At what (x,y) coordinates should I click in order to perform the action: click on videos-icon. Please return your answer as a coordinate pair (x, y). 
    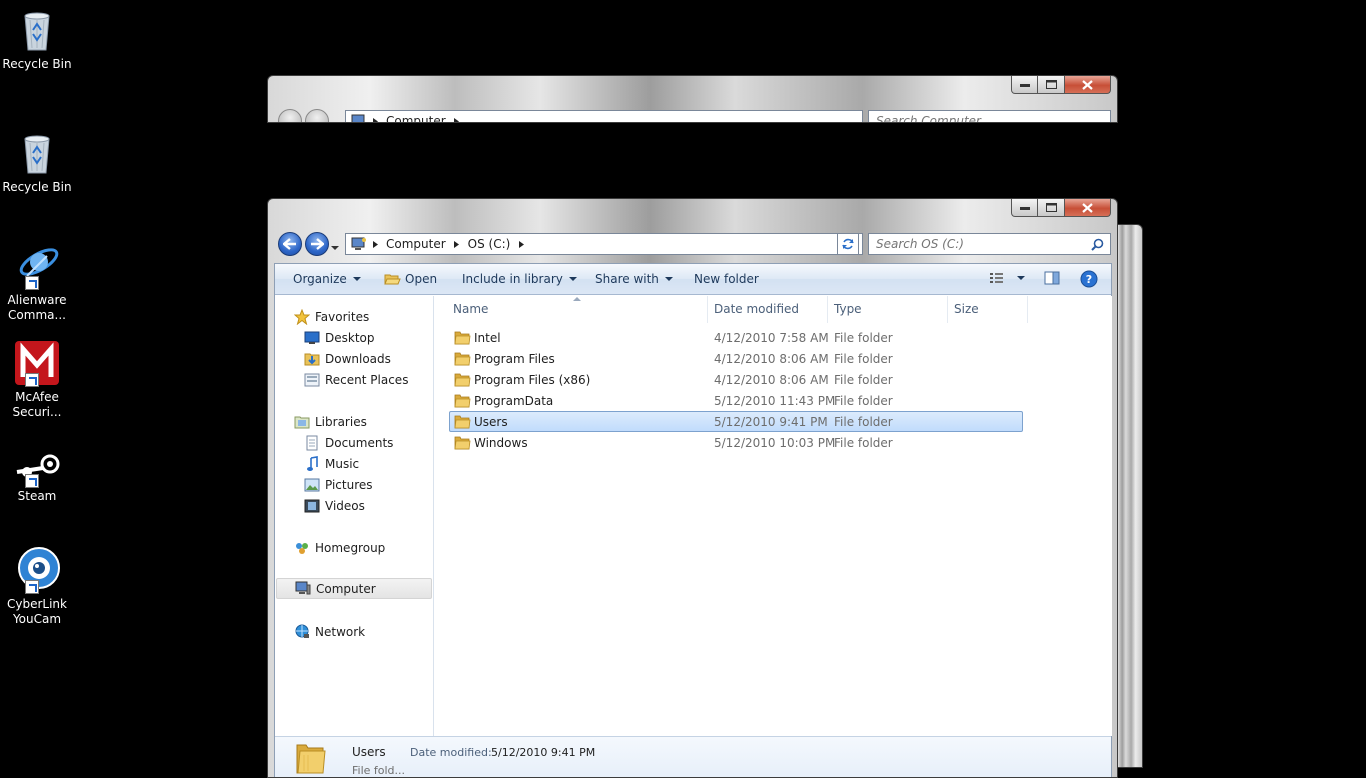
    Looking at the image, I should click on (312, 506).